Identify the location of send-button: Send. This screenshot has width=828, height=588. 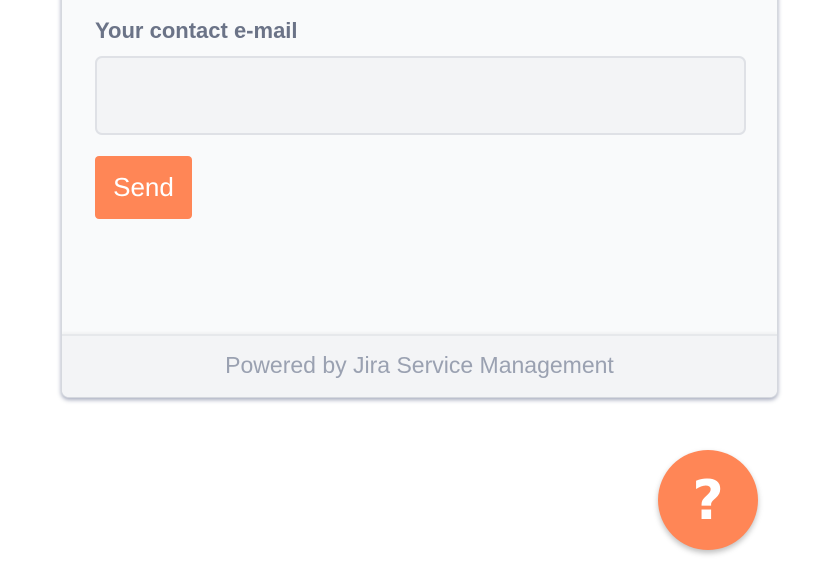
(143, 187).